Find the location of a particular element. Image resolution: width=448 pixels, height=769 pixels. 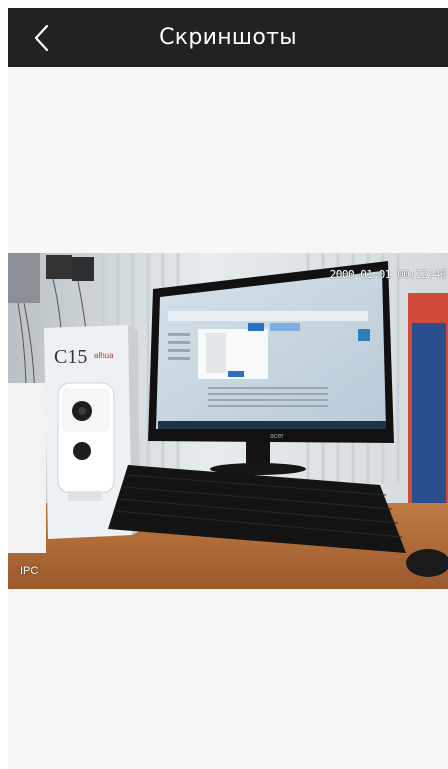

app-header: Скриншоты is located at coordinates (228, 37).